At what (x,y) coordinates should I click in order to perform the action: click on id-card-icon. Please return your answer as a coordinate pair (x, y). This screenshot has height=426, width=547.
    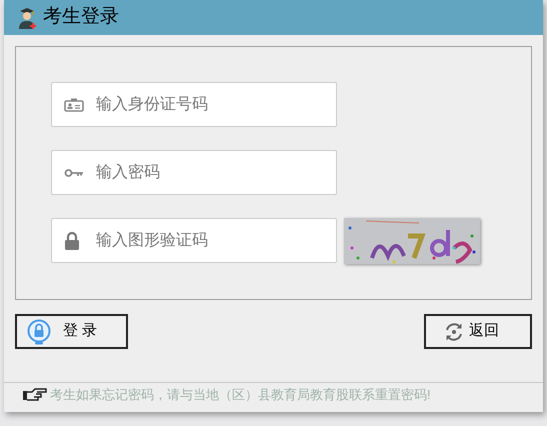
    Looking at the image, I should click on (74, 105).